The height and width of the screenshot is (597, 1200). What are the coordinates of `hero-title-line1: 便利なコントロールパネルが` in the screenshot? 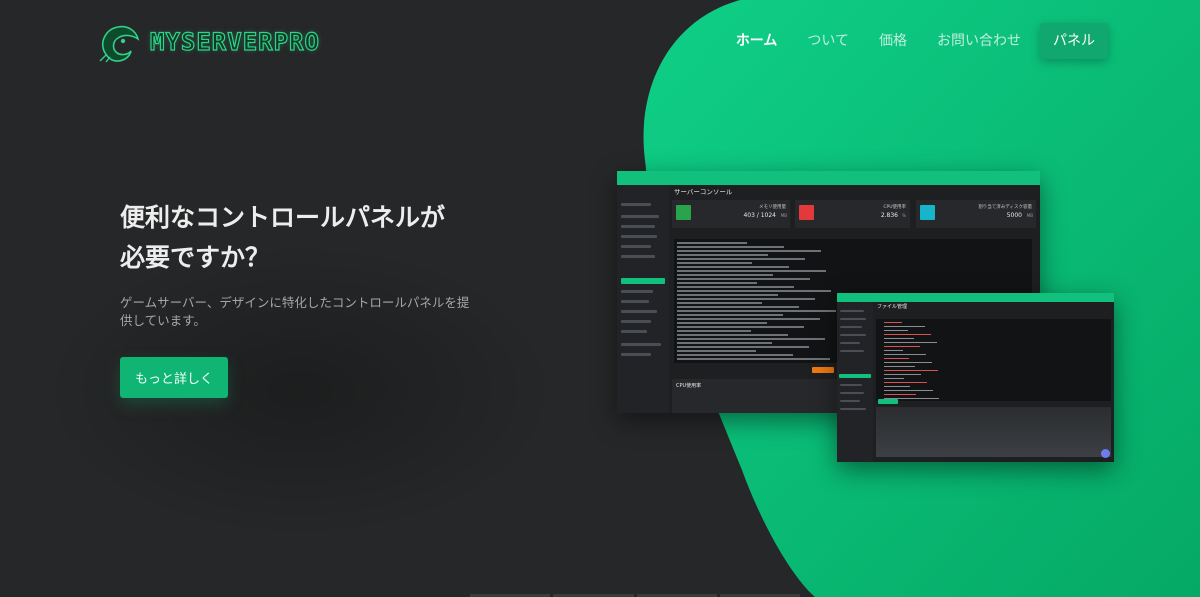 It's located at (283, 217).